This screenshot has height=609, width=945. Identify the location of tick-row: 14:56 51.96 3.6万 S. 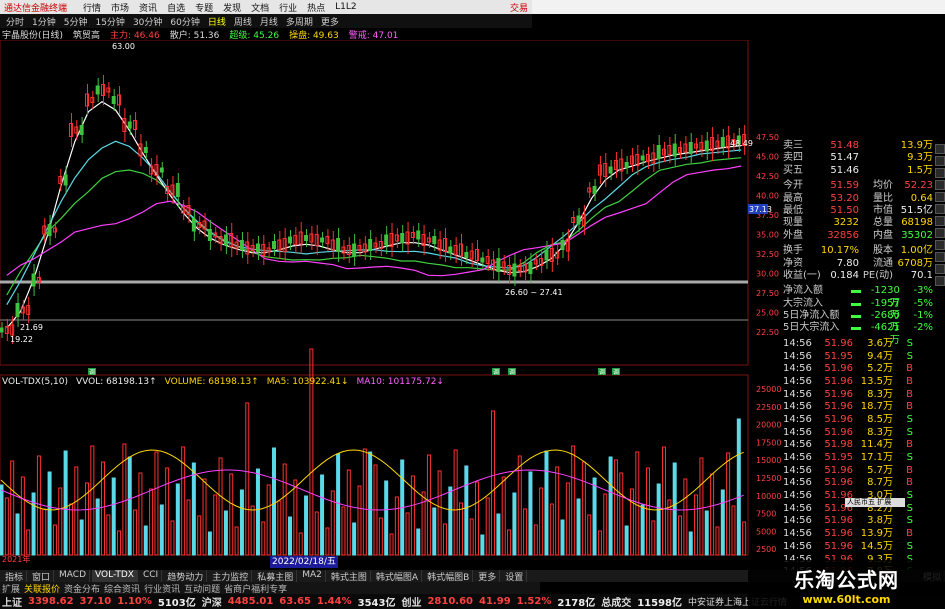
(858, 344).